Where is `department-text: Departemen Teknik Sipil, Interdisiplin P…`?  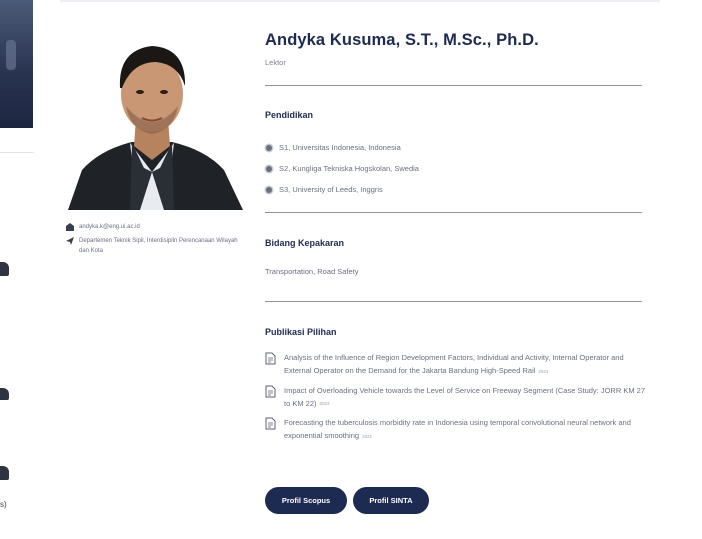
department-text: Departemen Teknik Sipil, Interdisiplin P… is located at coordinates (158, 246).